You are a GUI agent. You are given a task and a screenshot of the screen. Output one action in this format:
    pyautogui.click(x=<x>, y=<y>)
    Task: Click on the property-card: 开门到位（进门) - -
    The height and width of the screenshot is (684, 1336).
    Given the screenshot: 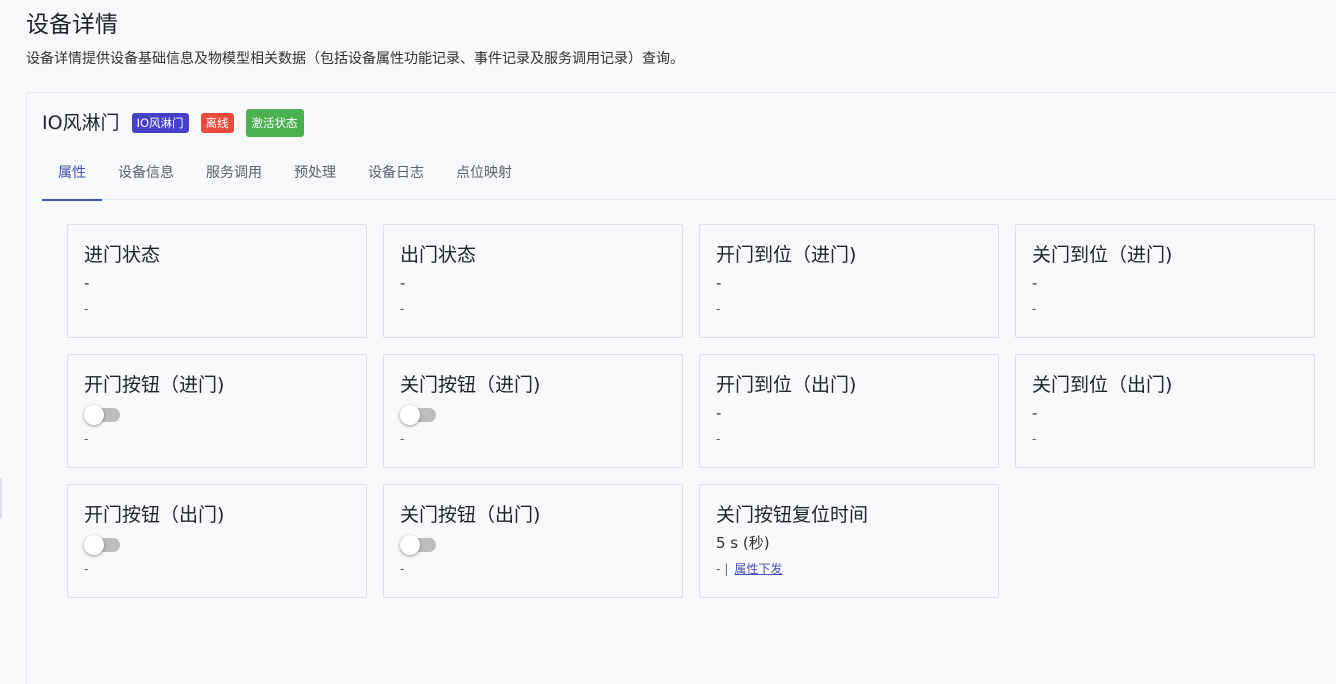 What is the action you would take?
    pyautogui.click(x=849, y=281)
    